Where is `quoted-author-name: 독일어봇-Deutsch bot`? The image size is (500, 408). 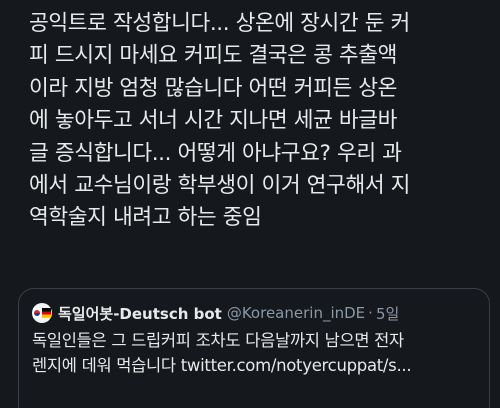 quoted-author-name: 독일어봇-Deutsch bot is located at coordinates (140, 313).